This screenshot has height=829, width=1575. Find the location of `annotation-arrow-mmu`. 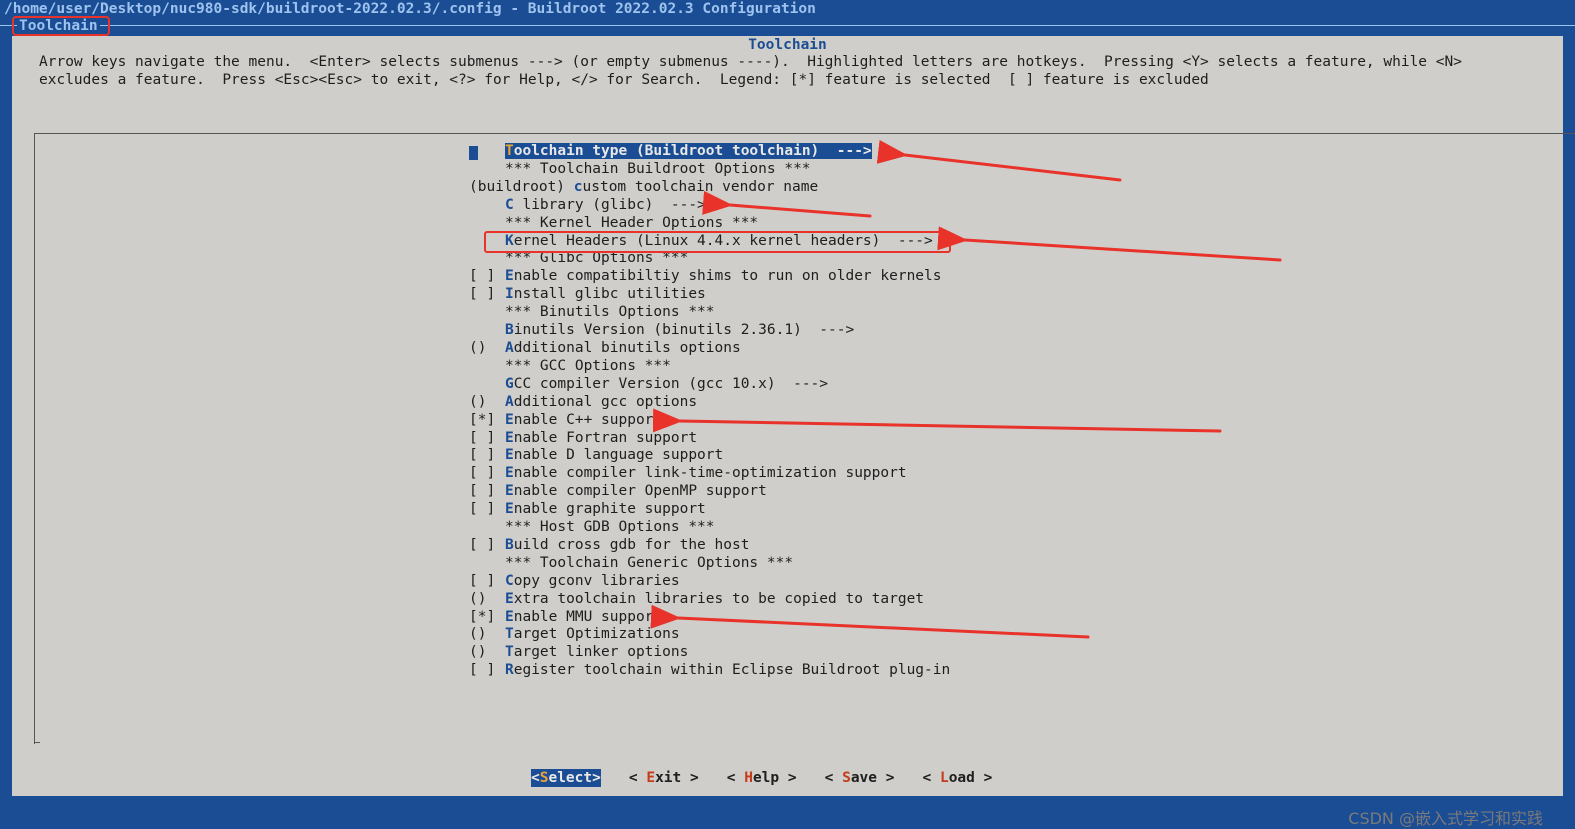

annotation-arrow-mmu is located at coordinates (870, 621).